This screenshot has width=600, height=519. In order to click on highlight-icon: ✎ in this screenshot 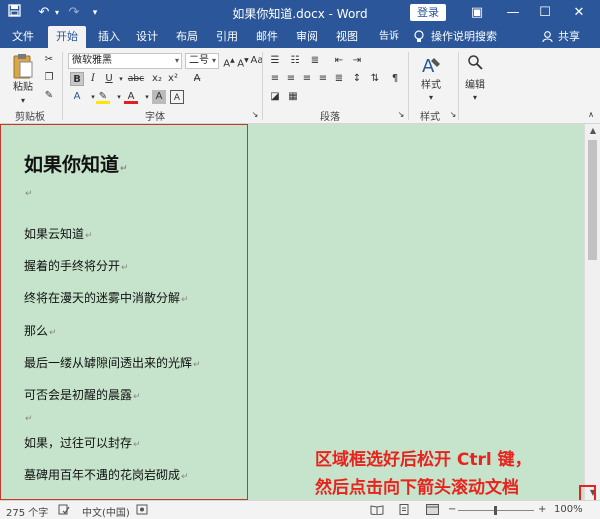, I will do `click(103, 97)`.